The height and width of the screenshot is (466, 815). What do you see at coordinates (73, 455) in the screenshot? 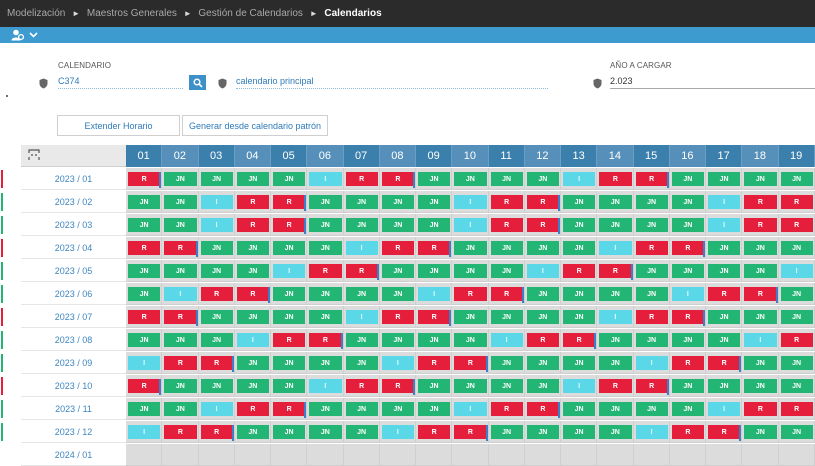
I see `month-row-label: 2024 / 01` at bounding box center [73, 455].